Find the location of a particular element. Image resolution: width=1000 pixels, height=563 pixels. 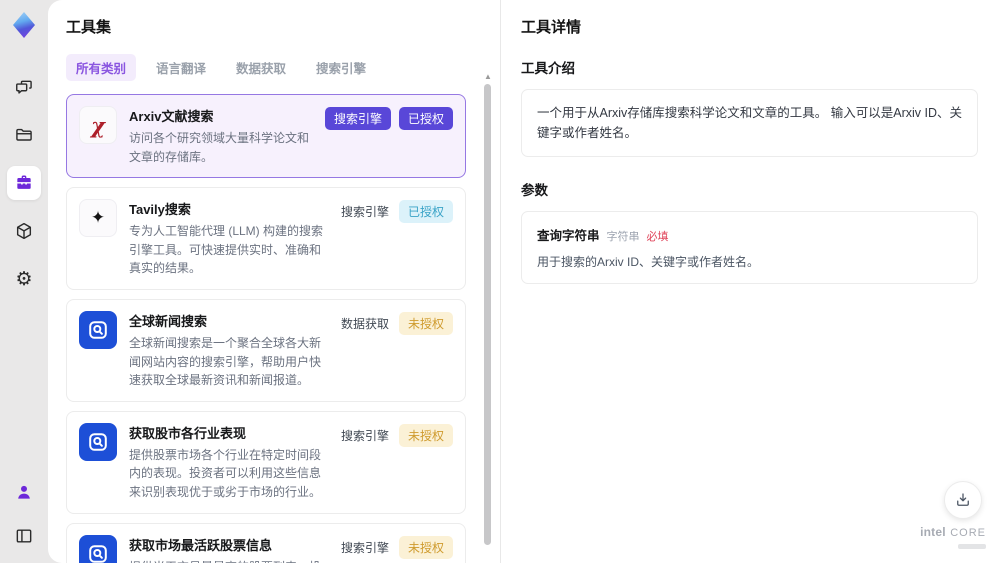

param-required-badge: 必填 is located at coordinates (657, 237).